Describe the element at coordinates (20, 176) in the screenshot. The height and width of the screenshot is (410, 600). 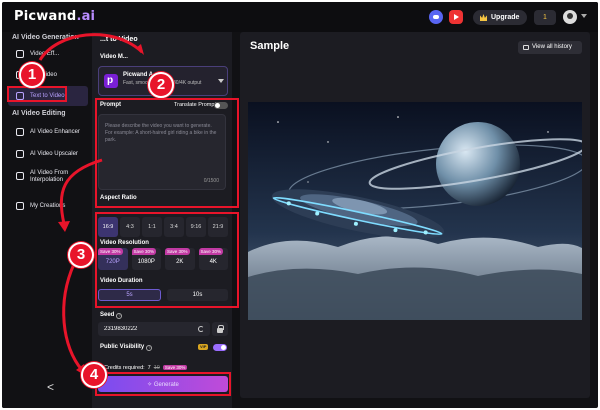
I see `interpolation-icon` at that location.